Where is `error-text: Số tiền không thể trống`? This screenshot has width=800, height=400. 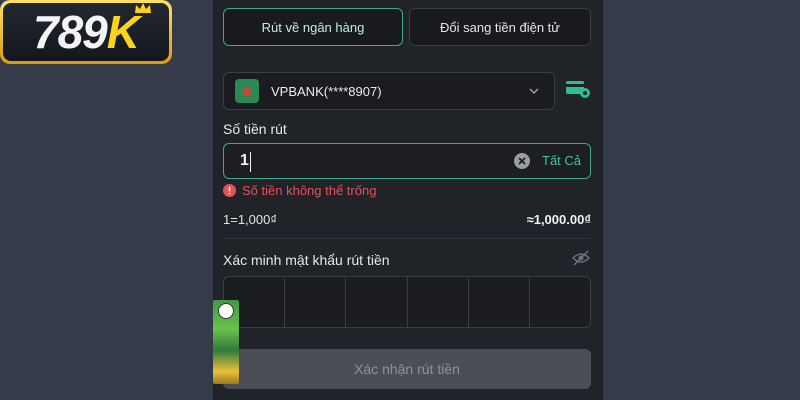 error-text: Số tiền không thể trống is located at coordinates (309, 190).